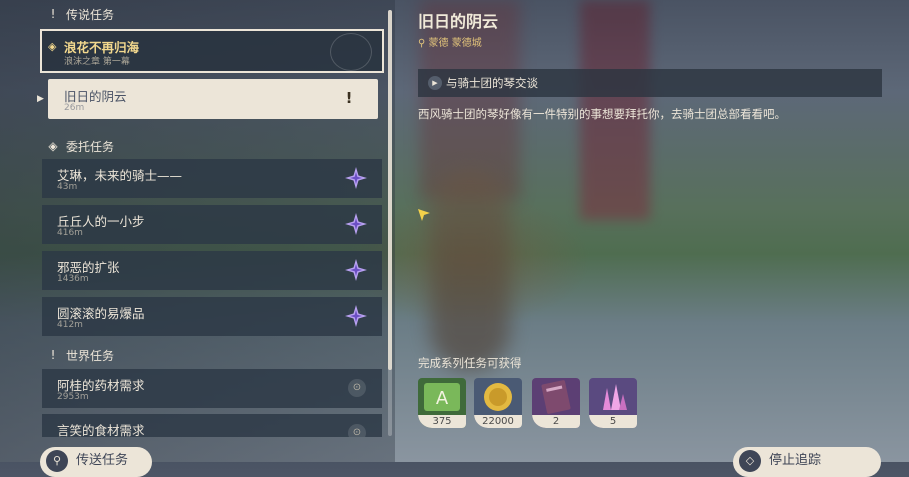 This screenshot has height=477, width=909. Describe the element at coordinates (602, 114) in the screenshot. I see `quest-description: 西风骑士团的琴好像有一件特别的事想要拜托你，去骑士团总部看看吧。` at that location.